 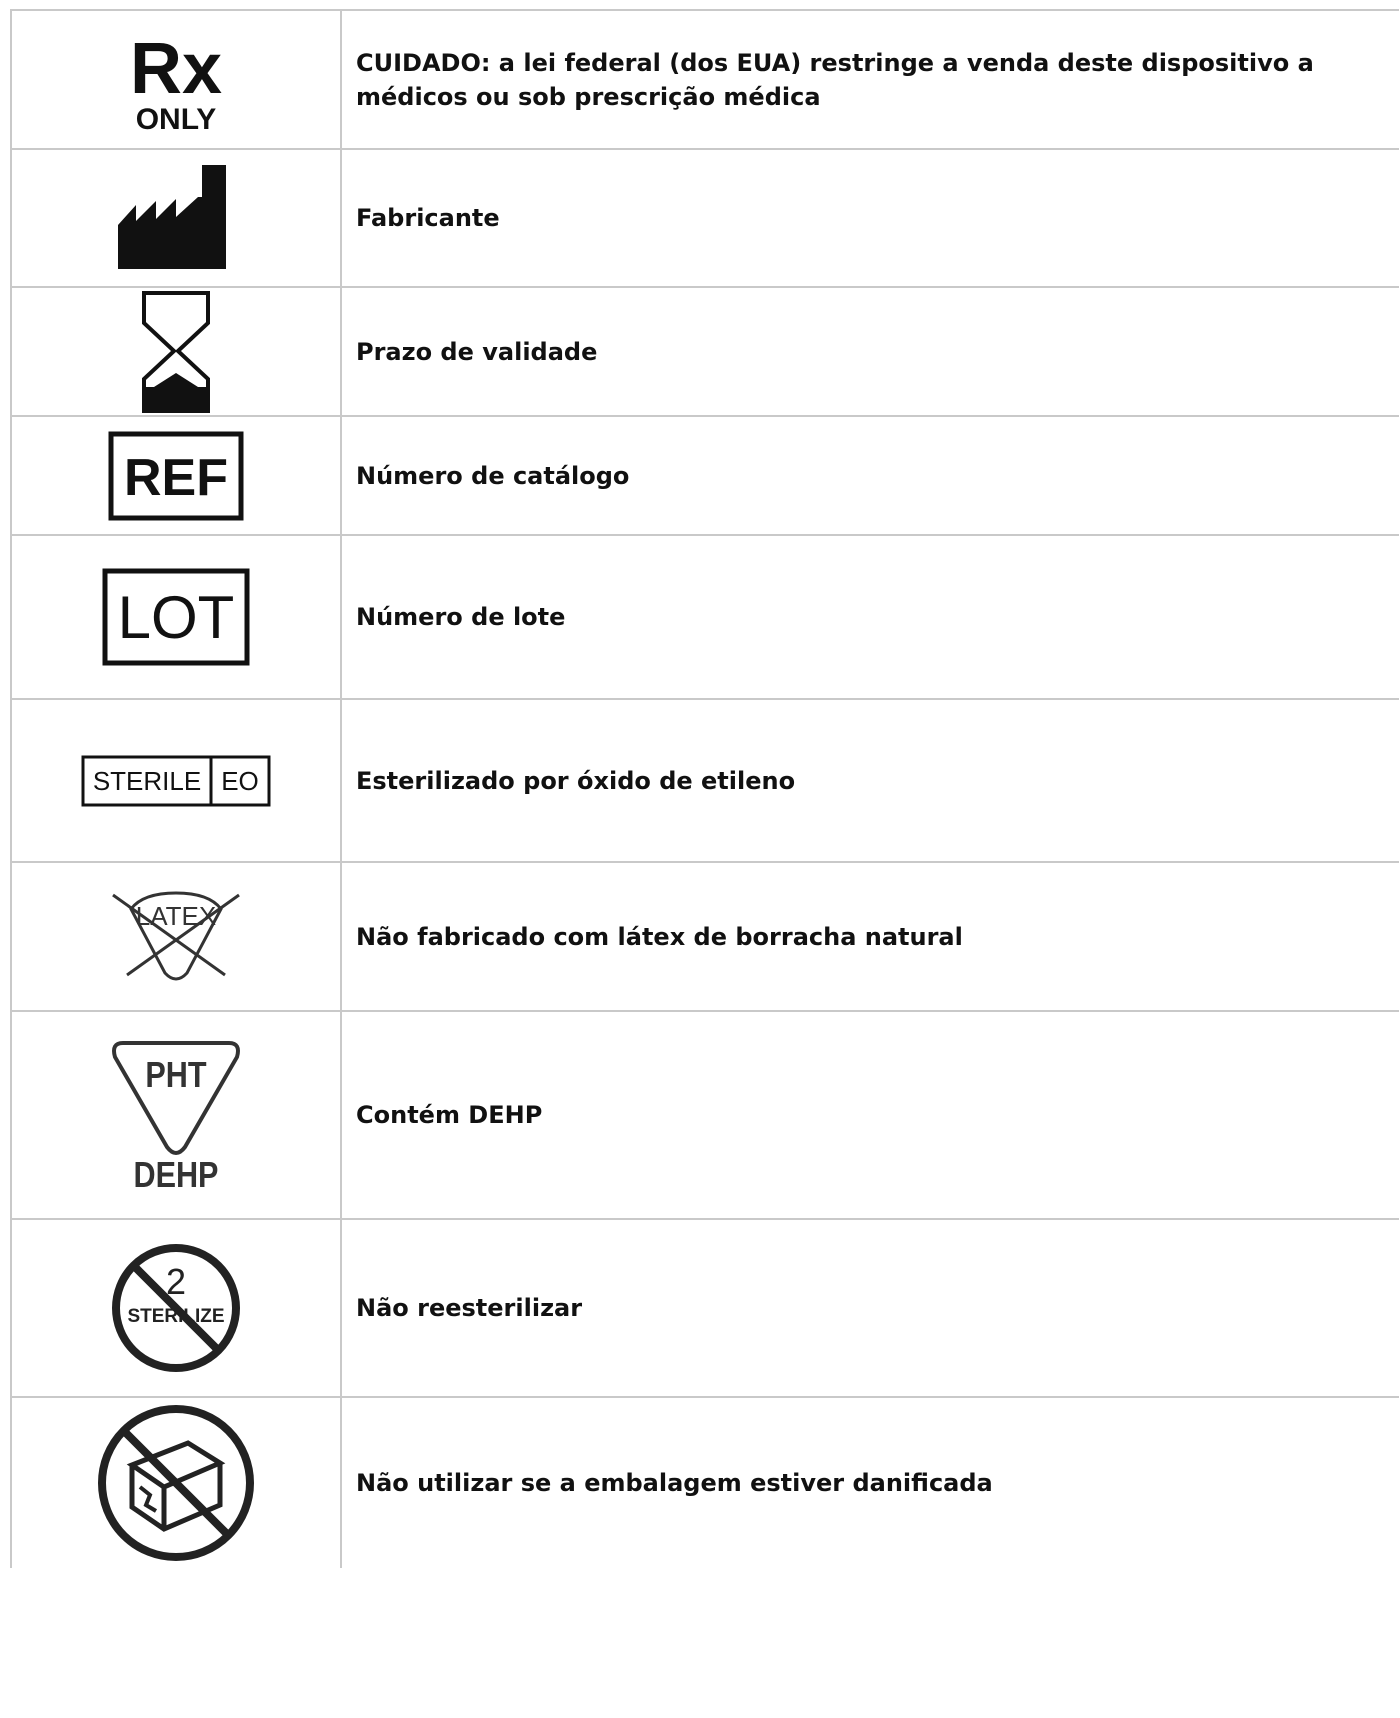 I want to click on symbol-cell: REF, so click(x=177, y=475).